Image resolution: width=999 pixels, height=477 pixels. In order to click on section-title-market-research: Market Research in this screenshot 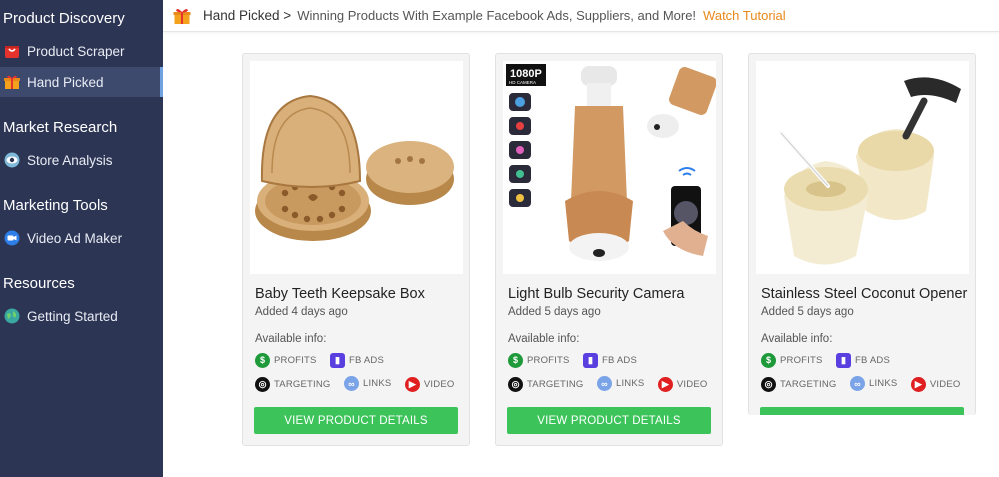, I will do `click(60, 127)`.